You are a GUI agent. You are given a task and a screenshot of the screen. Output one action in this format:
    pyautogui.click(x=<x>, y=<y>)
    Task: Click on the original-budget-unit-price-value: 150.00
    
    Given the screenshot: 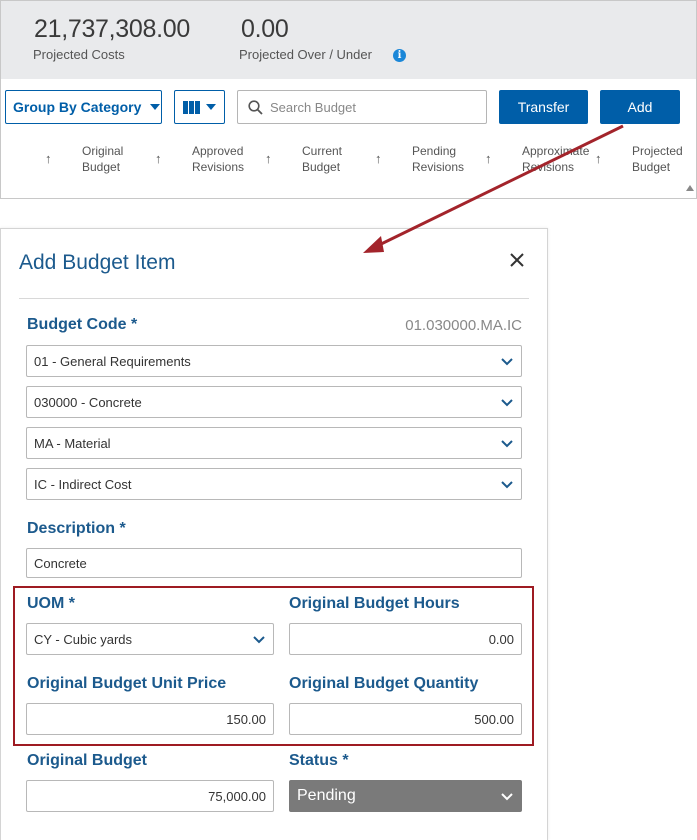 What is the action you would take?
    pyautogui.click(x=246, y=719)
    